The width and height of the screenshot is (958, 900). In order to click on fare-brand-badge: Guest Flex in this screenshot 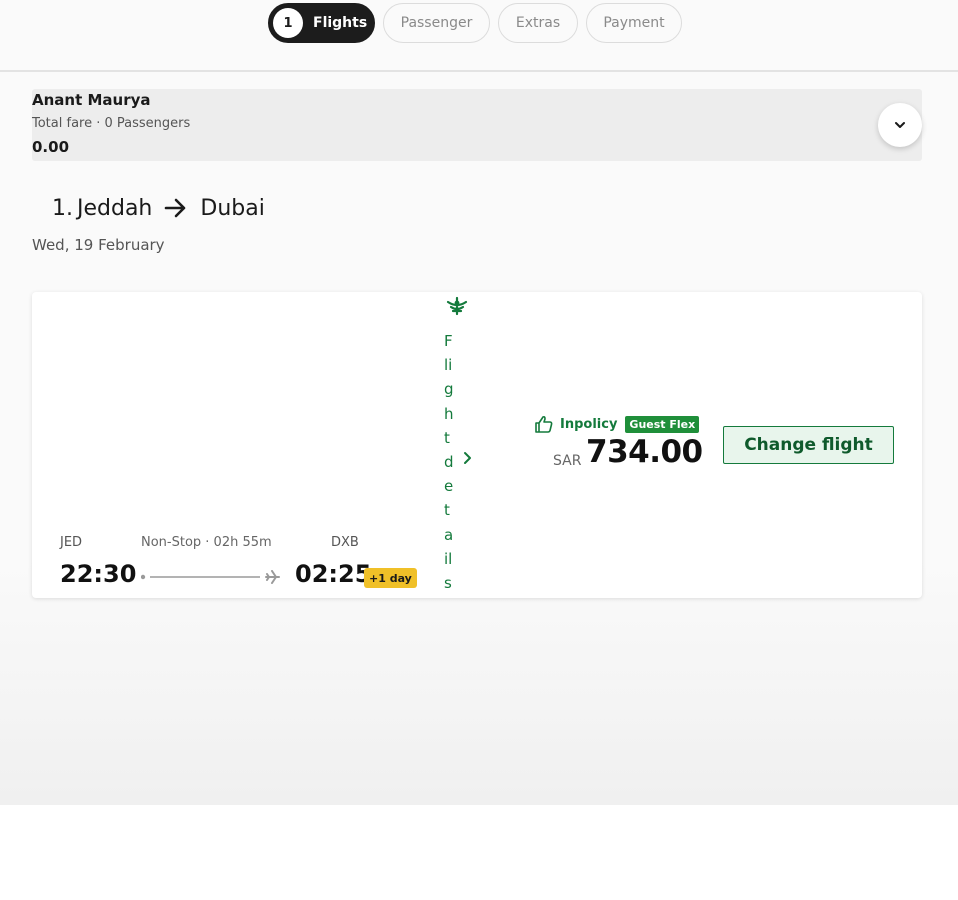, I will do `click(662, 424)`.